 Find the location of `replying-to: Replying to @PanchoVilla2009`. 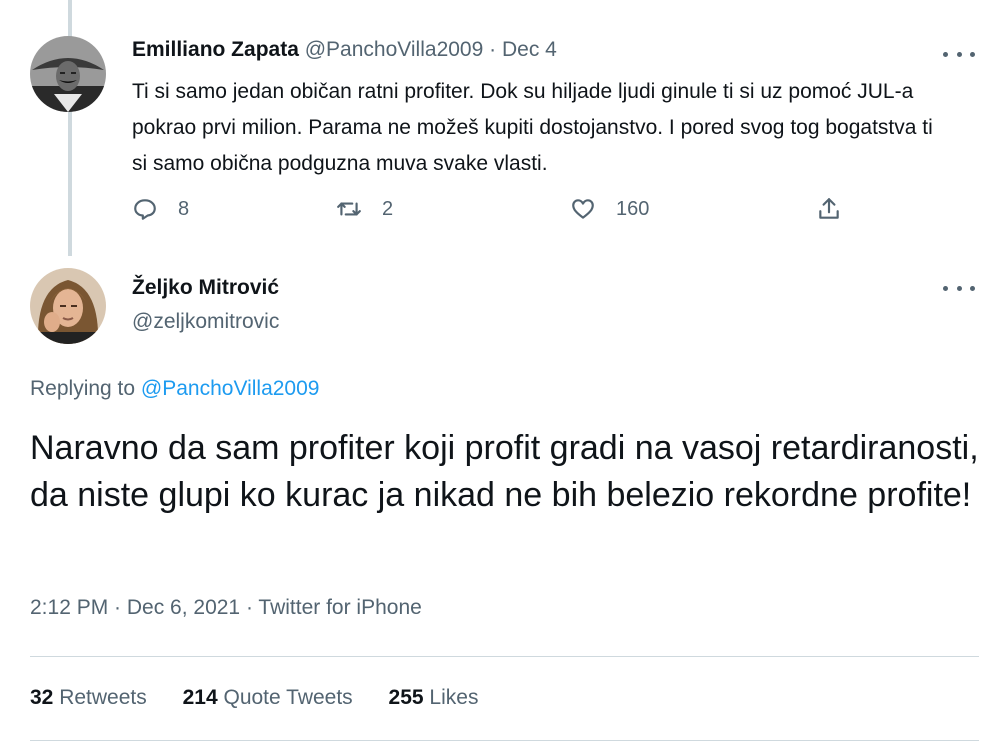

replying-to: Replying to @PanchoVilla2009 is located at coordinates (174, 389).